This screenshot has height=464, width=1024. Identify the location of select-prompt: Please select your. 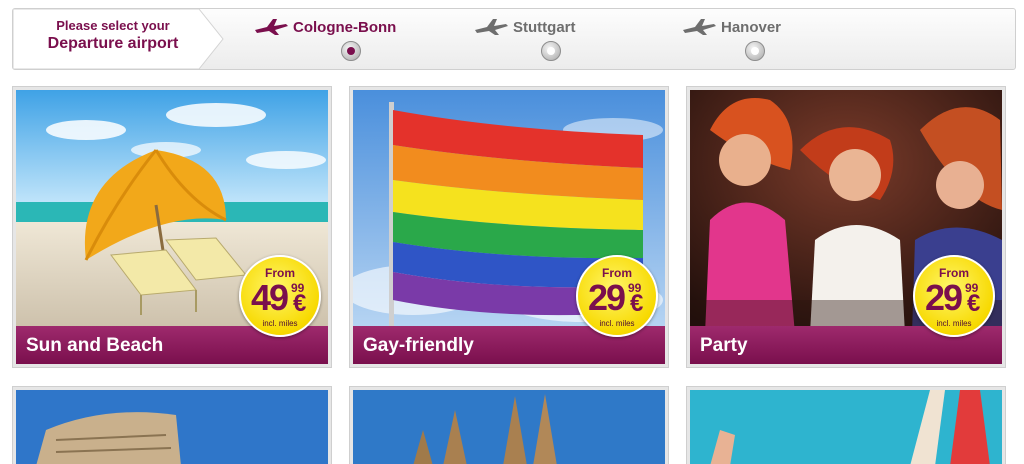
(113, 25).